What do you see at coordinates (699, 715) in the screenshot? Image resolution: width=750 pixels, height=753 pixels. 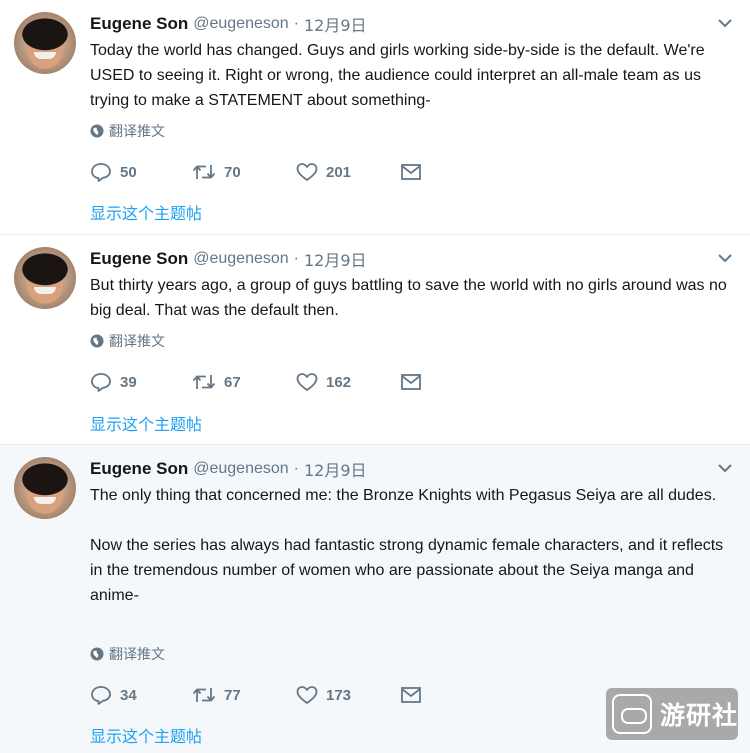 I see `watermark-text: 游研社` at bounding box center [699, 715].